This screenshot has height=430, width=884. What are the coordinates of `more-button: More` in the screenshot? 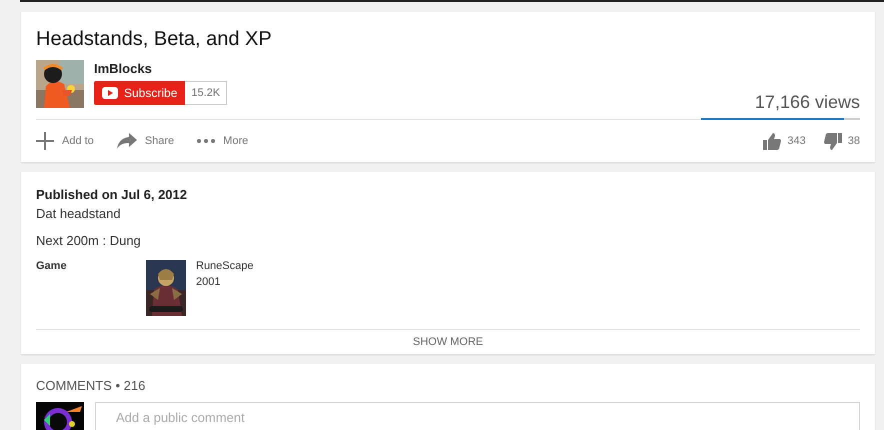 It's located at (222, 141).